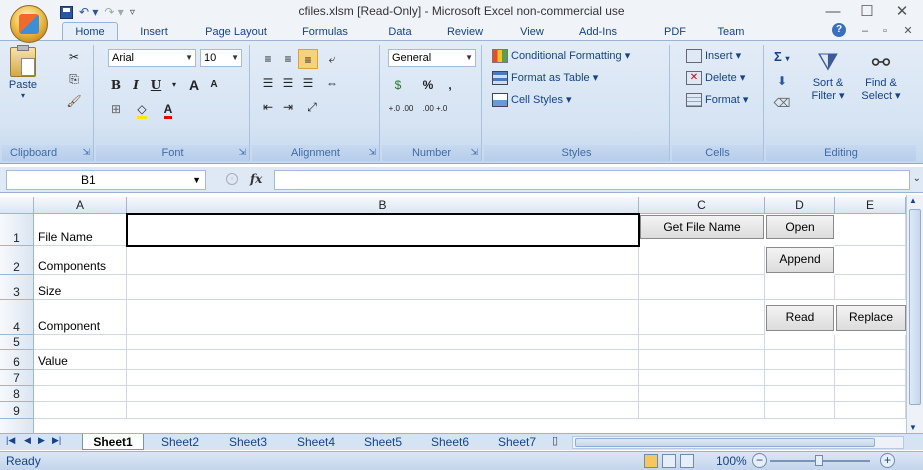  I want to click on vertical-scroll-thumb, so click(915, 307).